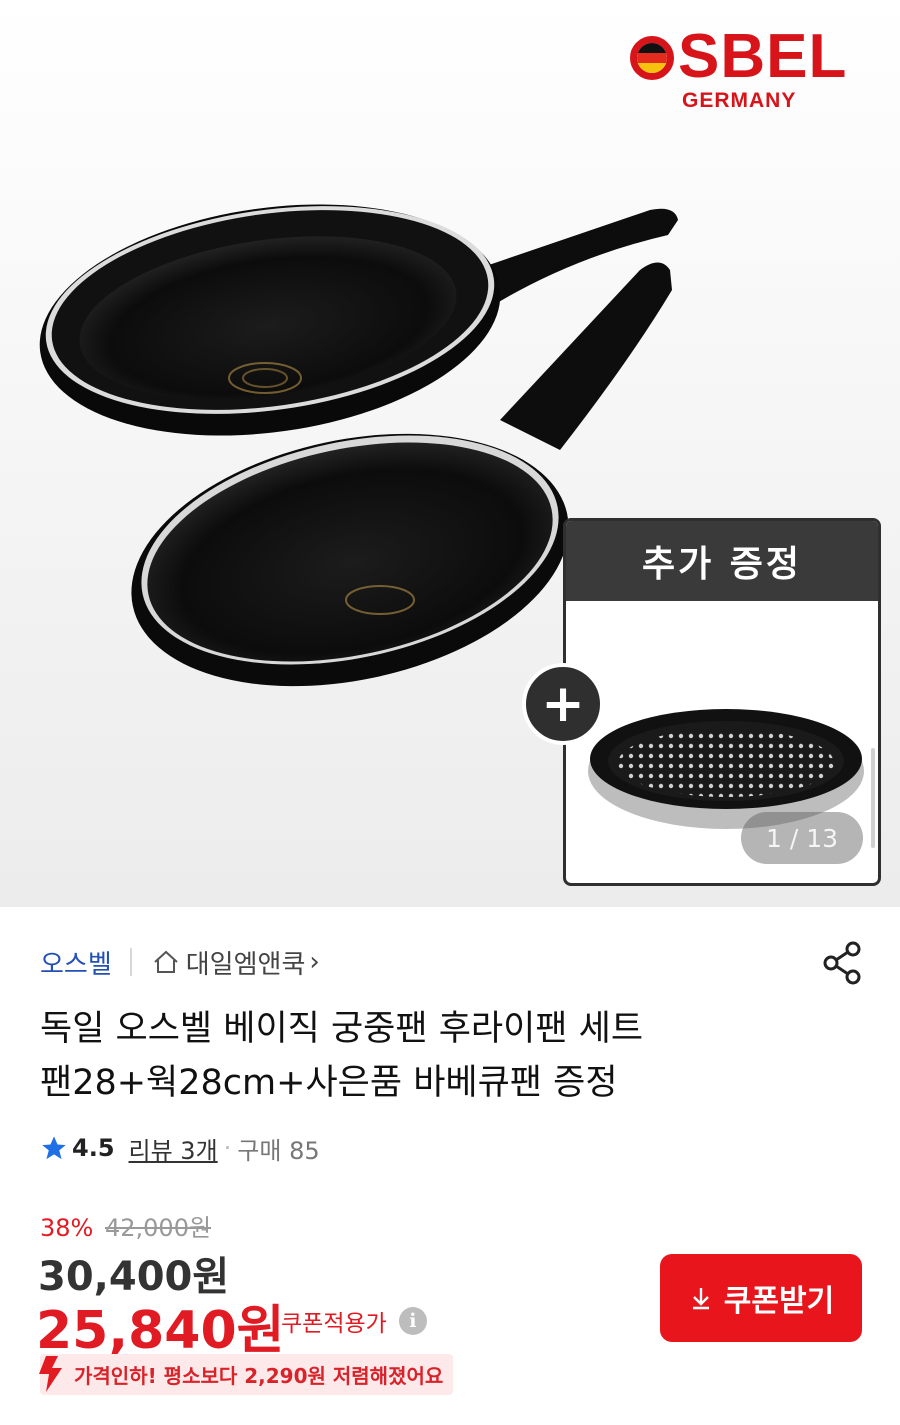 Image resolution: width=900 pixels, height=1425 pixels. I want to click on gift-scrollbar, so click(873, 798).